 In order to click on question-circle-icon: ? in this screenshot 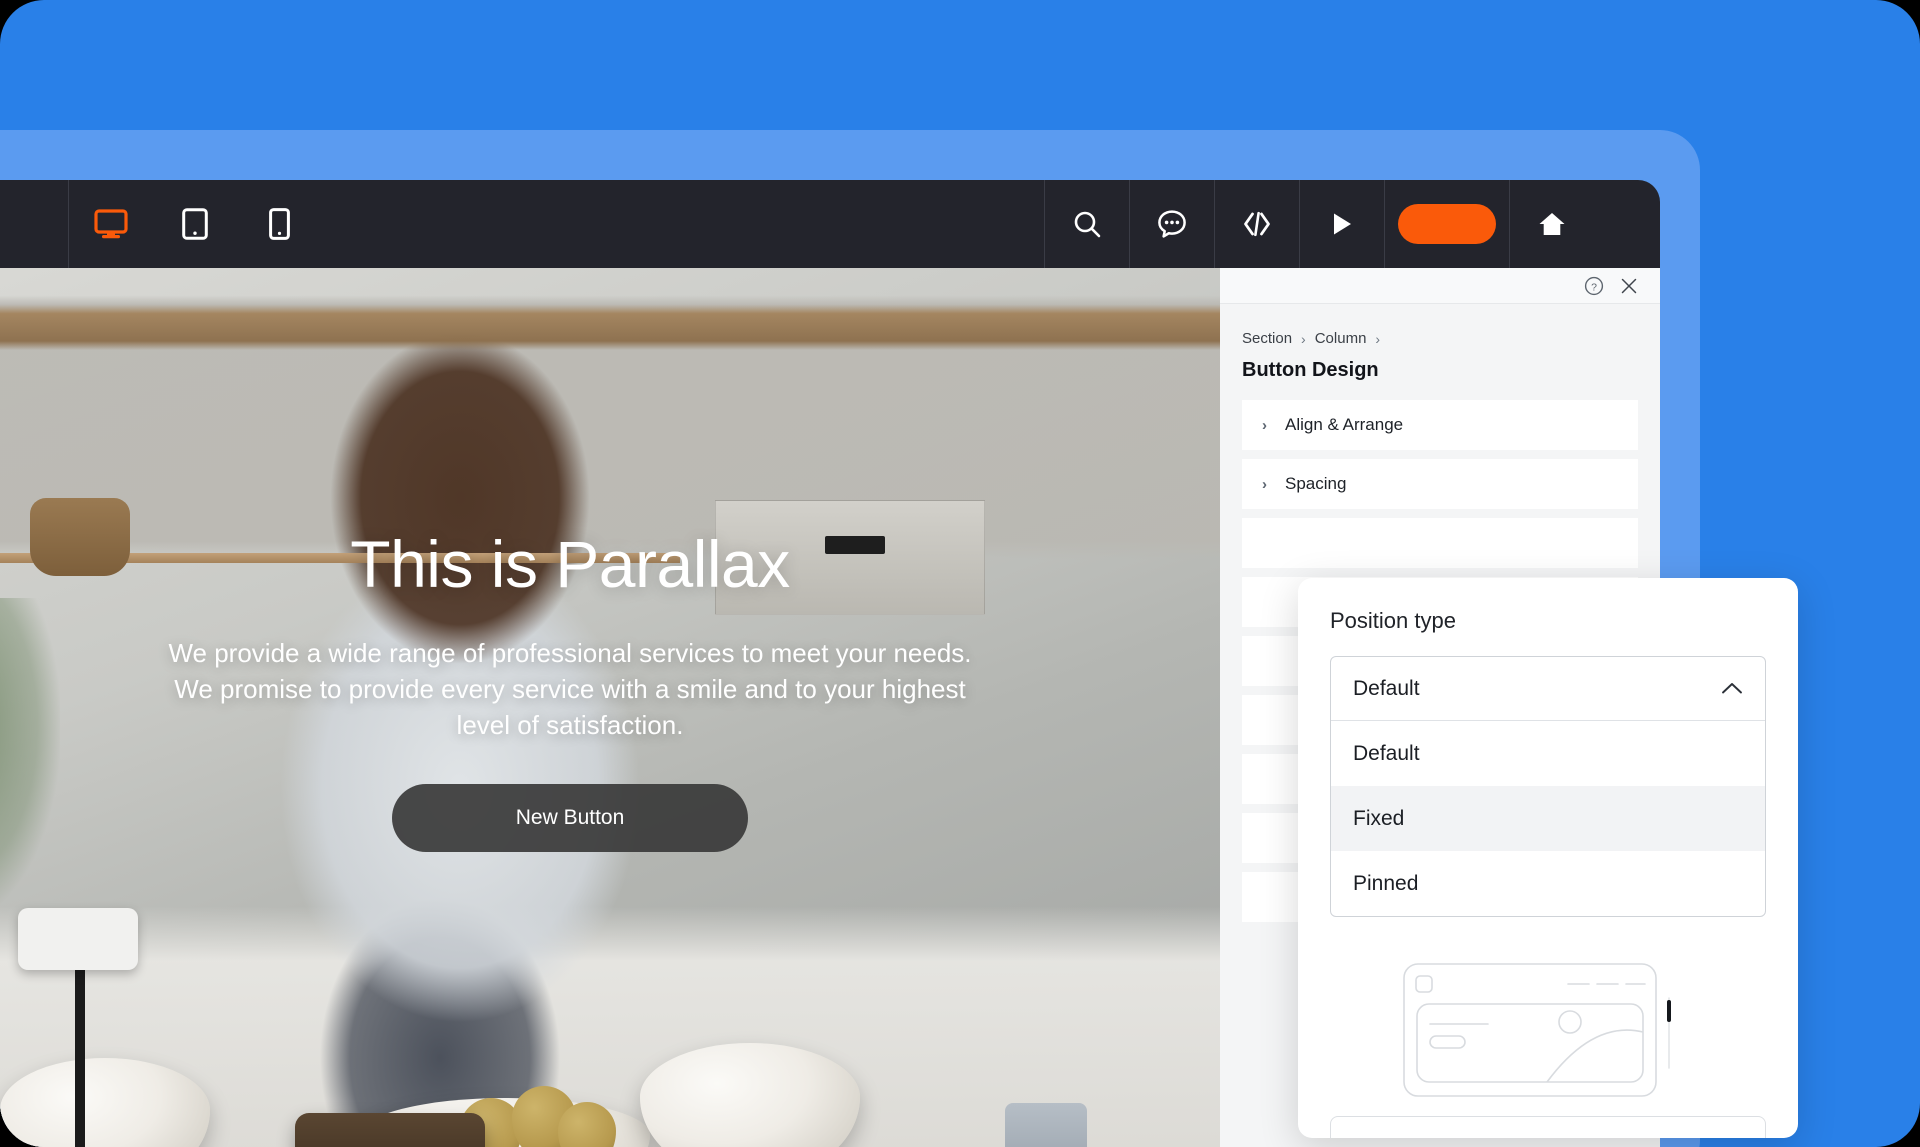, I will do `click(1594, 286)`.